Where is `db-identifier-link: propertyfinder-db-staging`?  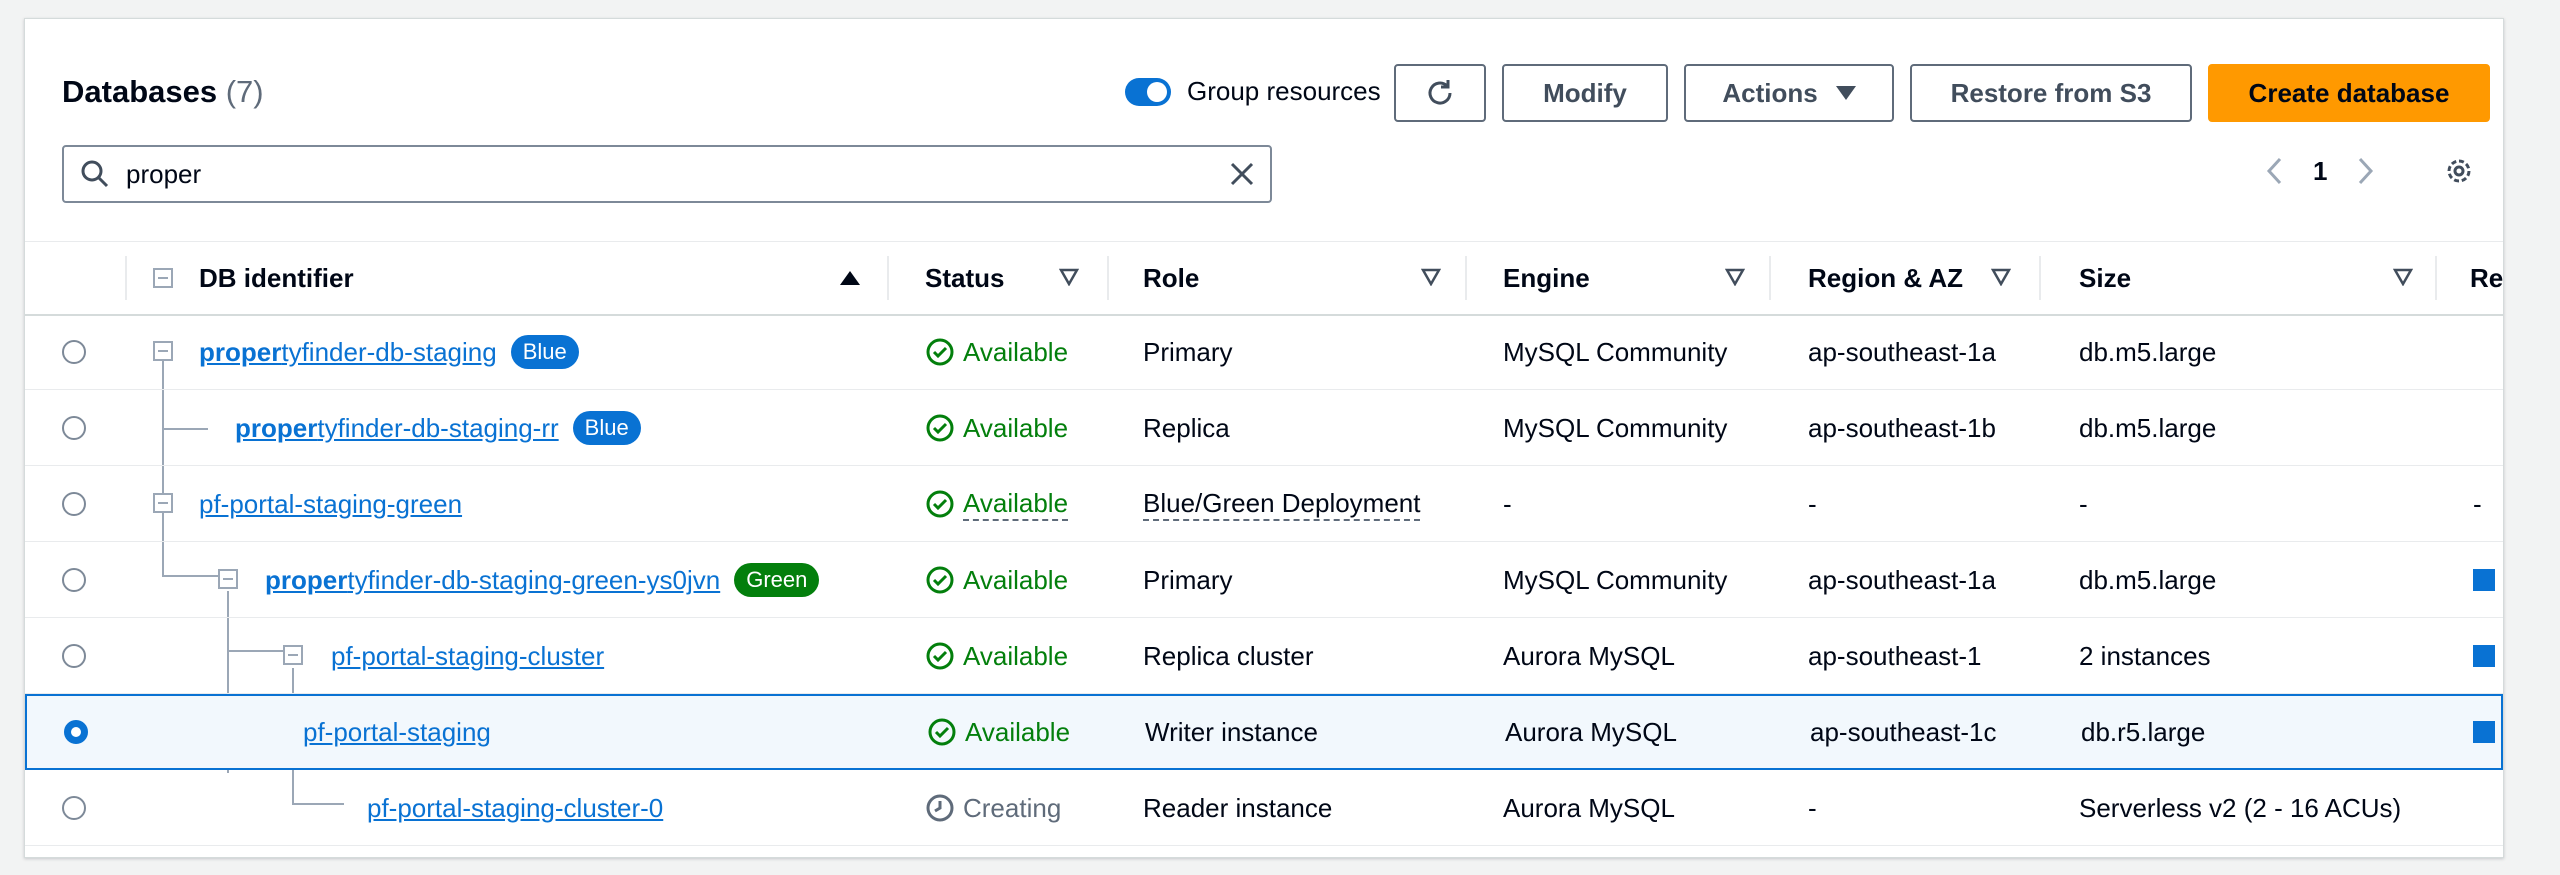 db-identifier-link: propertyfinder-db-staging is located at coordinates (348, 352).